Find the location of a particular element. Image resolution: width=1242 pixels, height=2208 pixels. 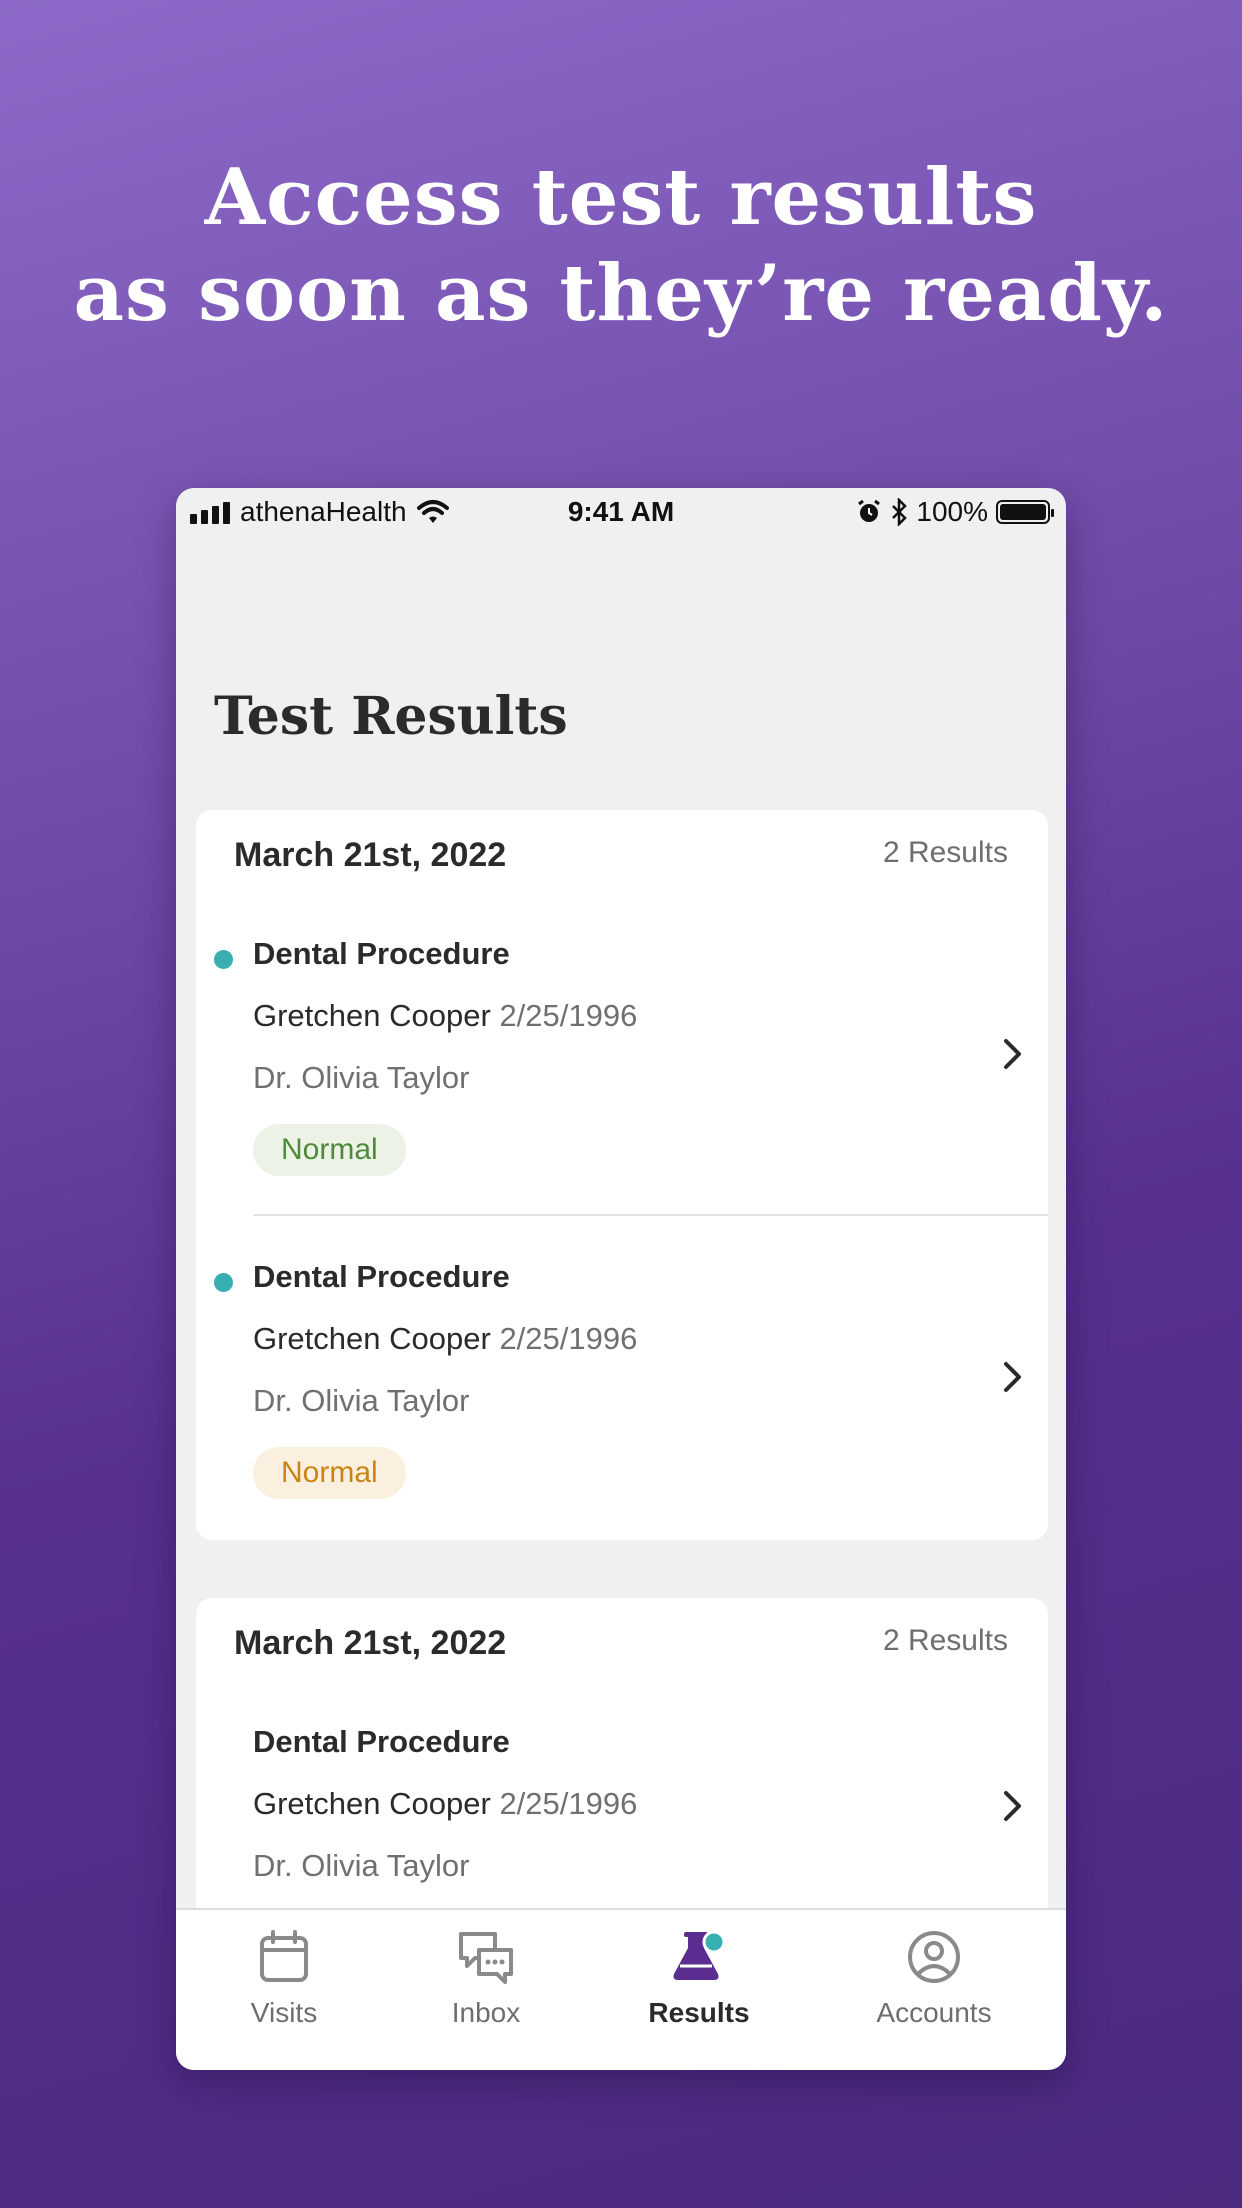

tab-visits: Visits is located at coordinates (284, 1978).